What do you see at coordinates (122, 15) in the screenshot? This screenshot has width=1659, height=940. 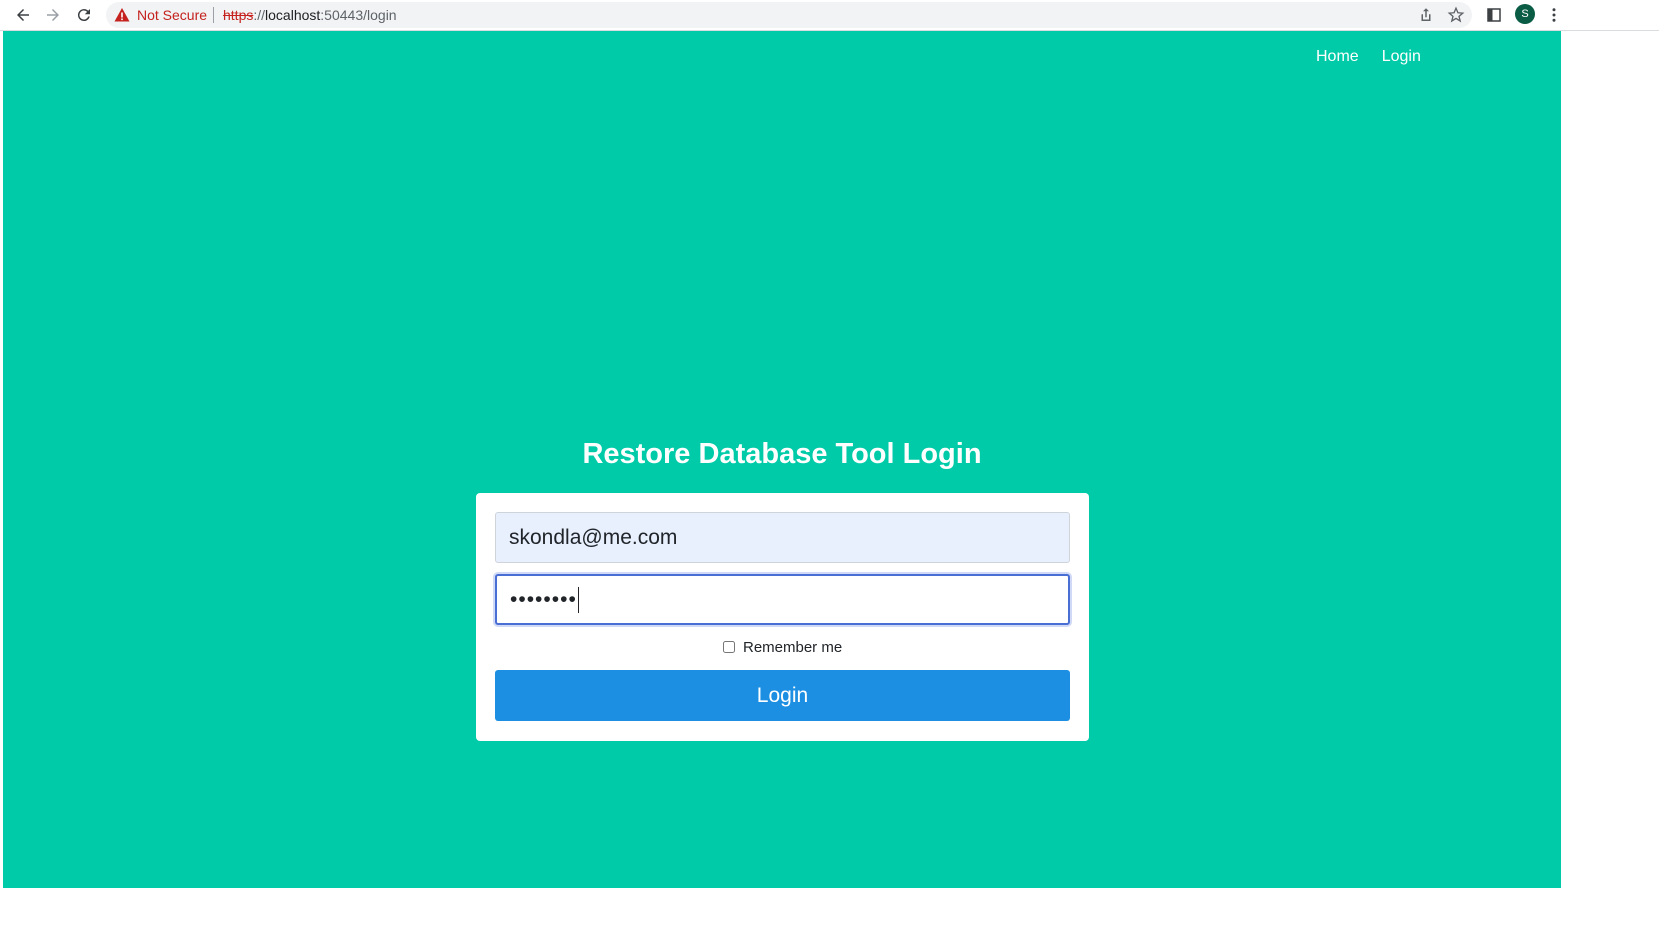 I see `warning-icon` at bounding box center [122, 15].